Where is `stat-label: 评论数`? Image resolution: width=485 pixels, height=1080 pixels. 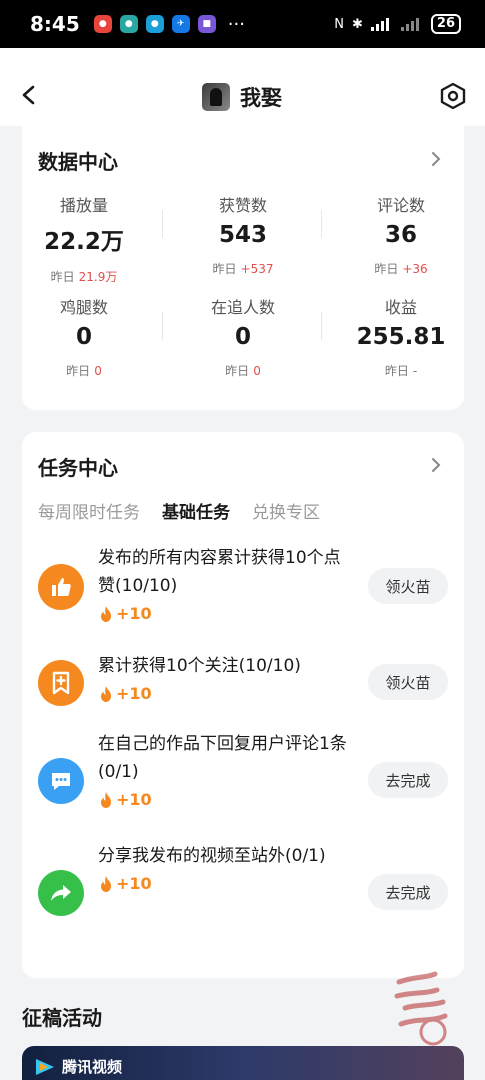 stat-label: 评论数 is located at coordinates (400, 205).